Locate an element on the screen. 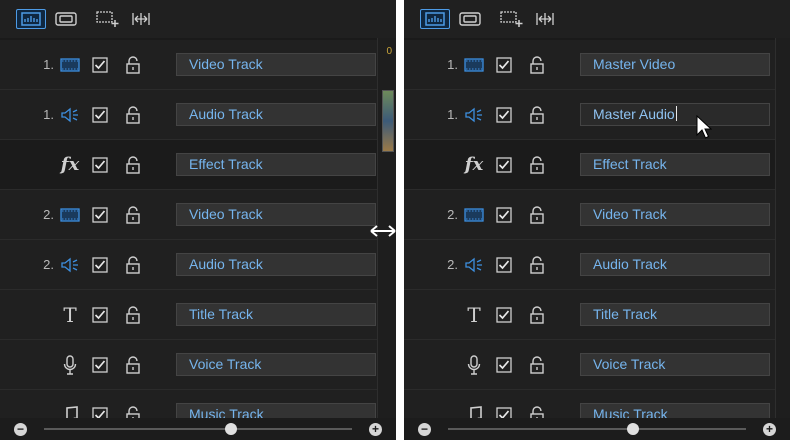  track-row: 1. Audio Track is located at coordinates (191, 115).